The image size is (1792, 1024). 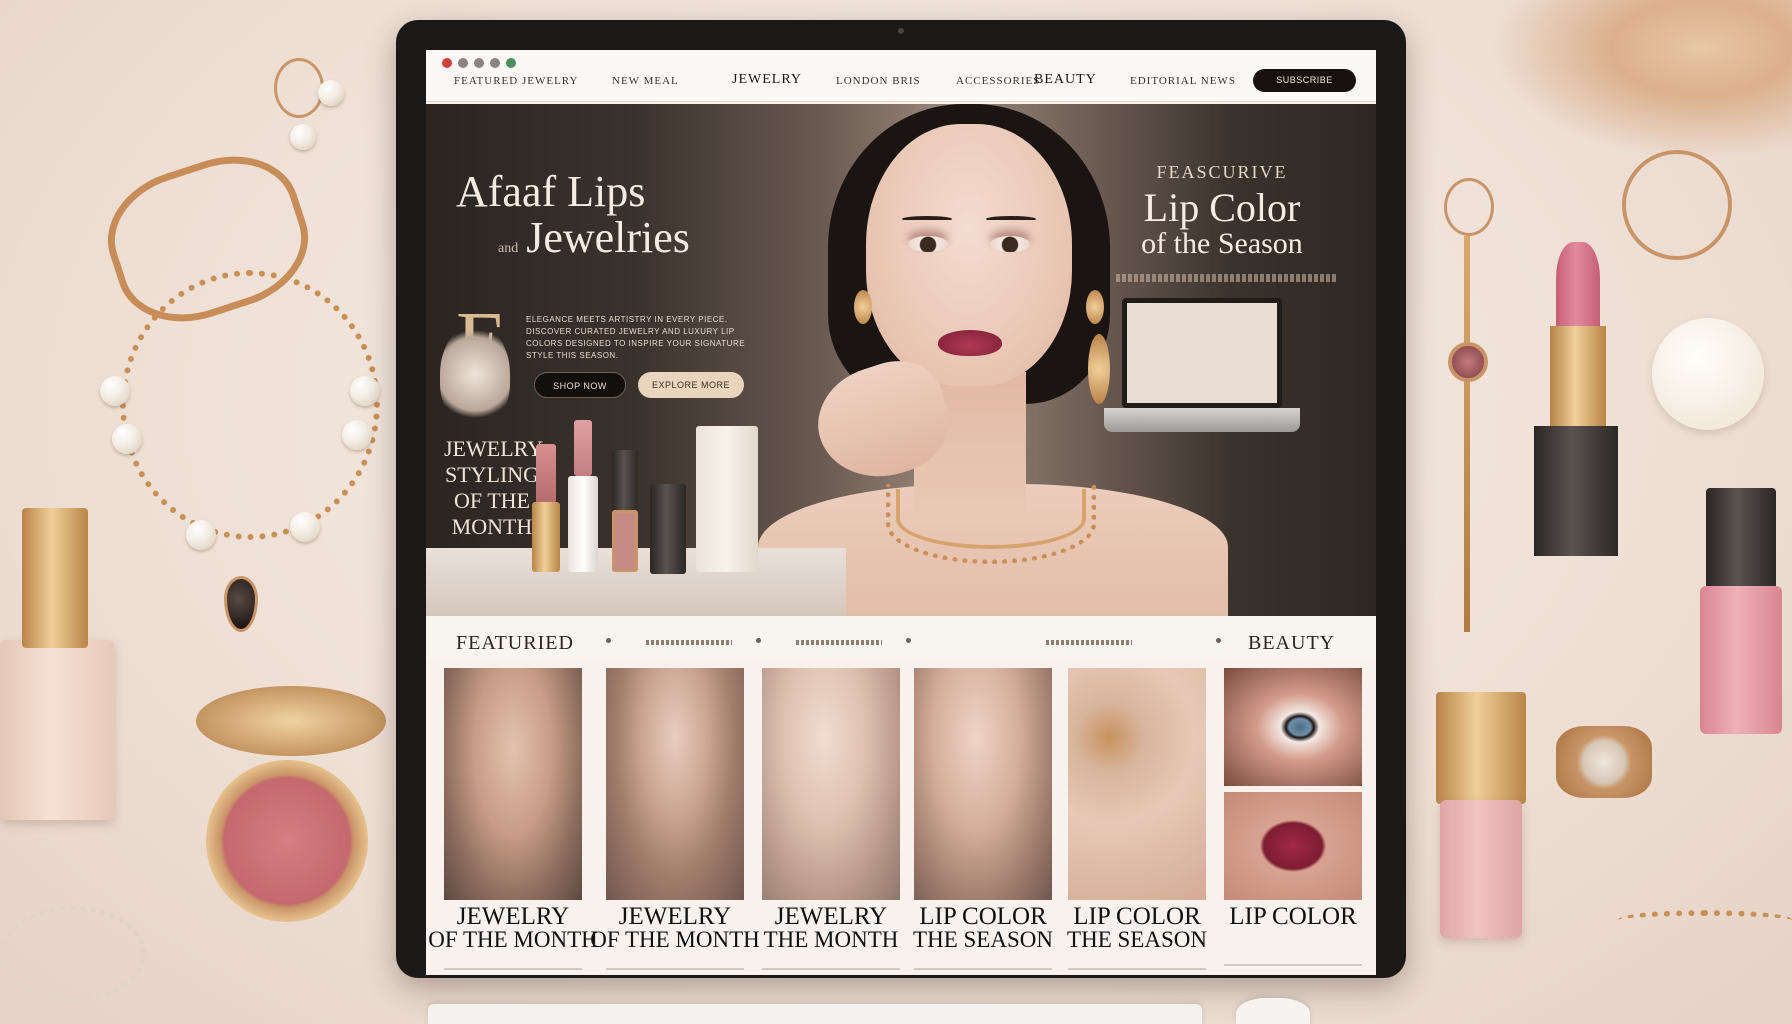 I want to click on explore-button: EXPLORE MORE, so click(x=691, y=385).